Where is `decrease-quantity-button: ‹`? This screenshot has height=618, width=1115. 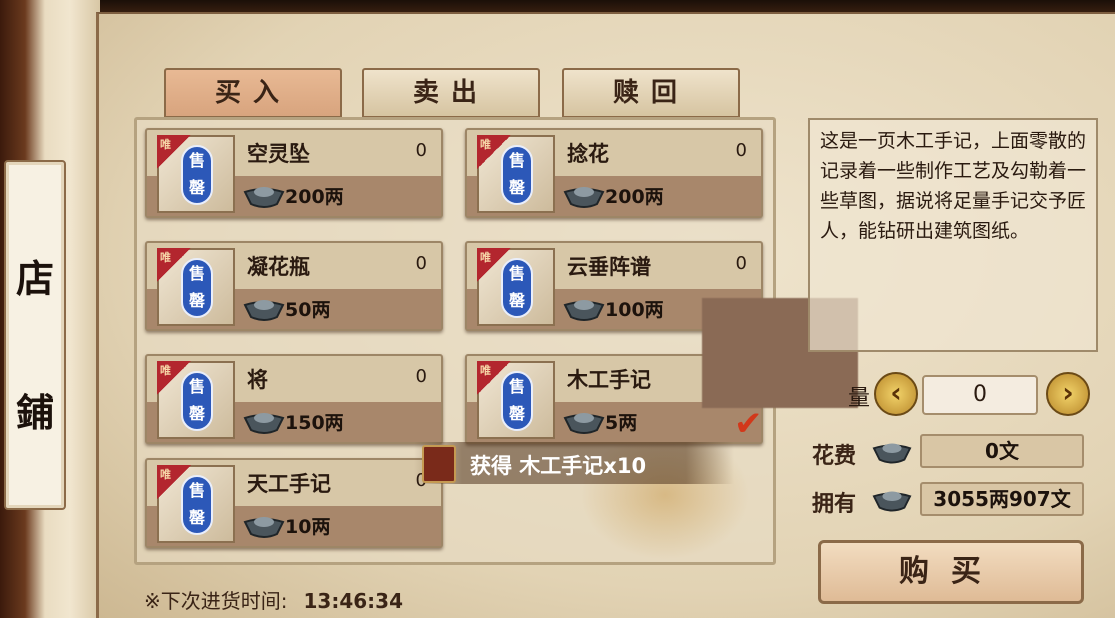
decrease-quantity-button: ‹ is located at coordinates (896, 394).